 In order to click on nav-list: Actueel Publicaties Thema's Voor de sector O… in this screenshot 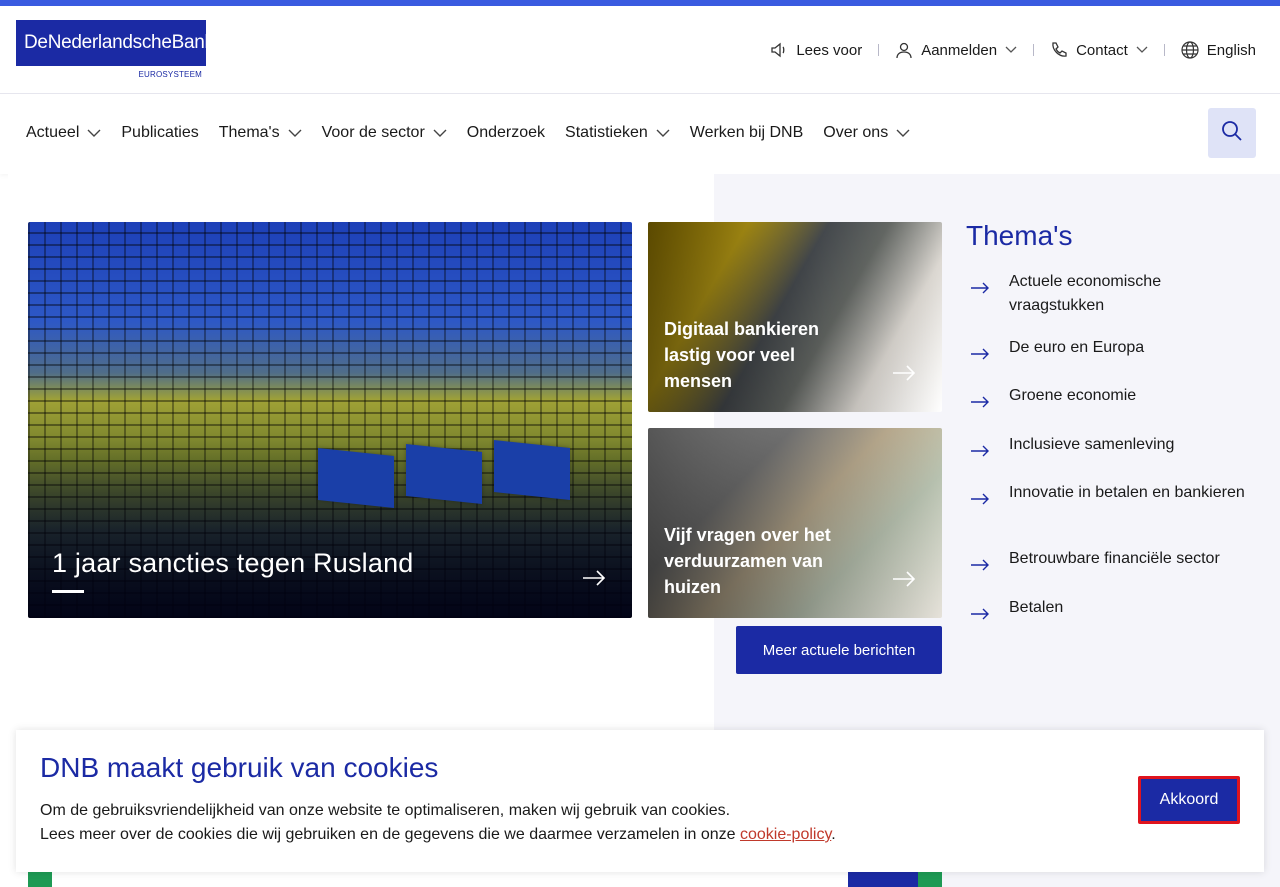, I will do `click(478, 133)`.